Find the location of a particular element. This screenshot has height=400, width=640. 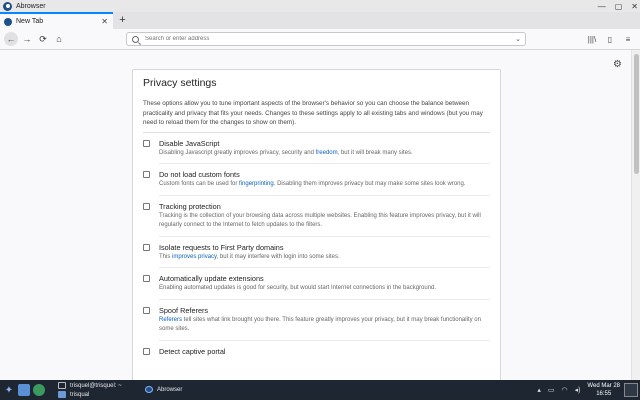

url-bar: ⌄ is located at coordinates (326, 39).